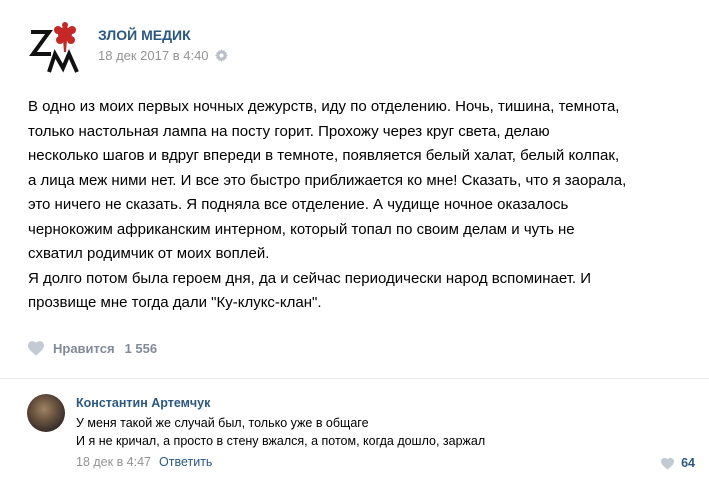  I want to click on post-text-line: схватил родимчик от моих воплей., so click(149, 253).